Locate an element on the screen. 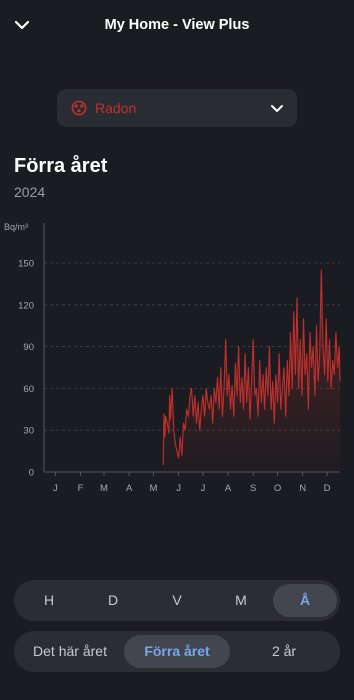 This screenshot has width=354, height=700. x-tick-label: F is located at coordinates (81, 488).